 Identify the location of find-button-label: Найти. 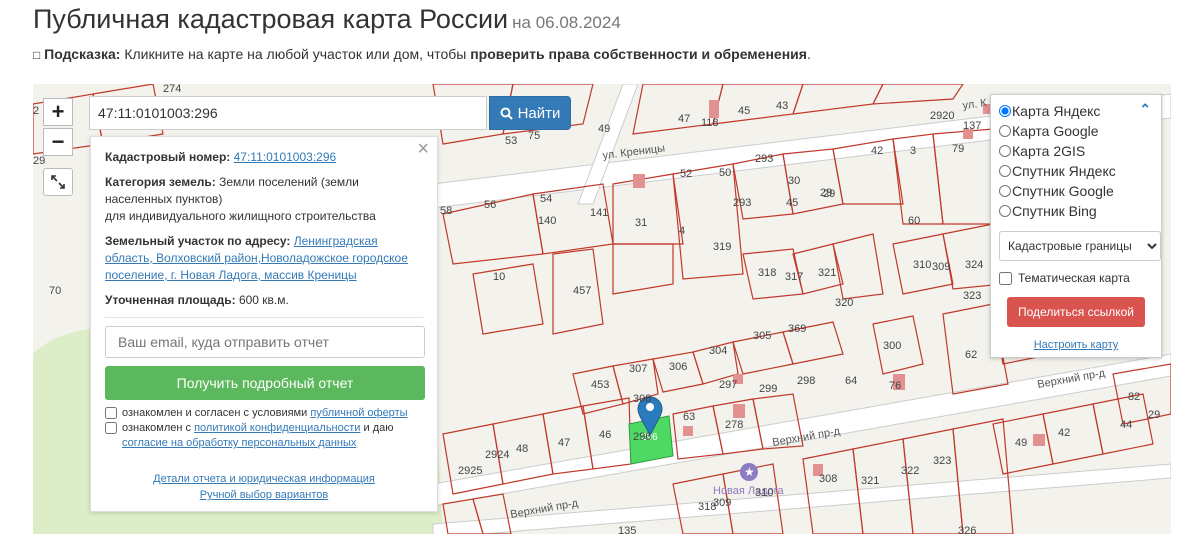
(539, 113).